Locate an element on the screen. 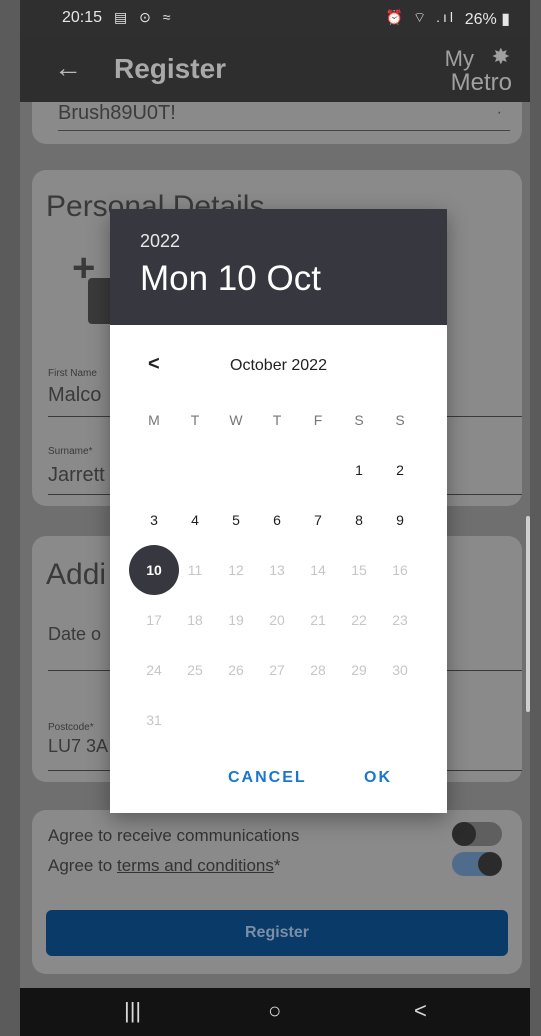 The width and height of the screenshot is (541, 1036). calendar-day: 9 is located at coordinates (400, 532).